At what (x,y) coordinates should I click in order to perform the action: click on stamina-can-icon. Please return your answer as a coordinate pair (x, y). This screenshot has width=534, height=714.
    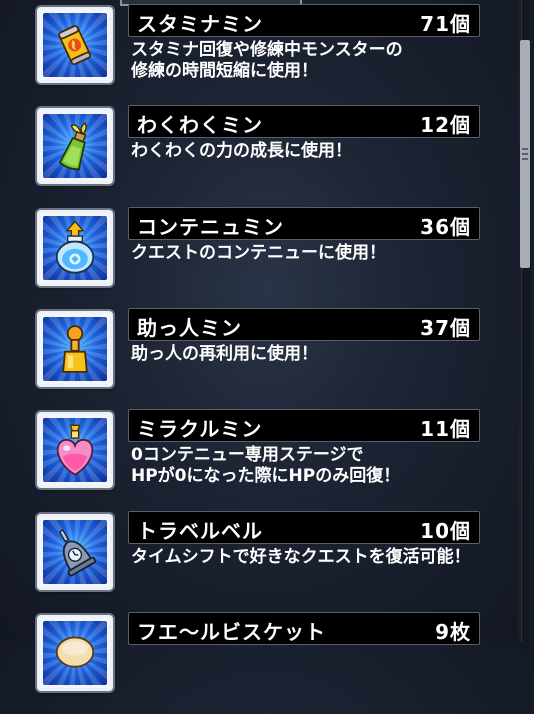
    Looking at the image, I should click on (75, 45).